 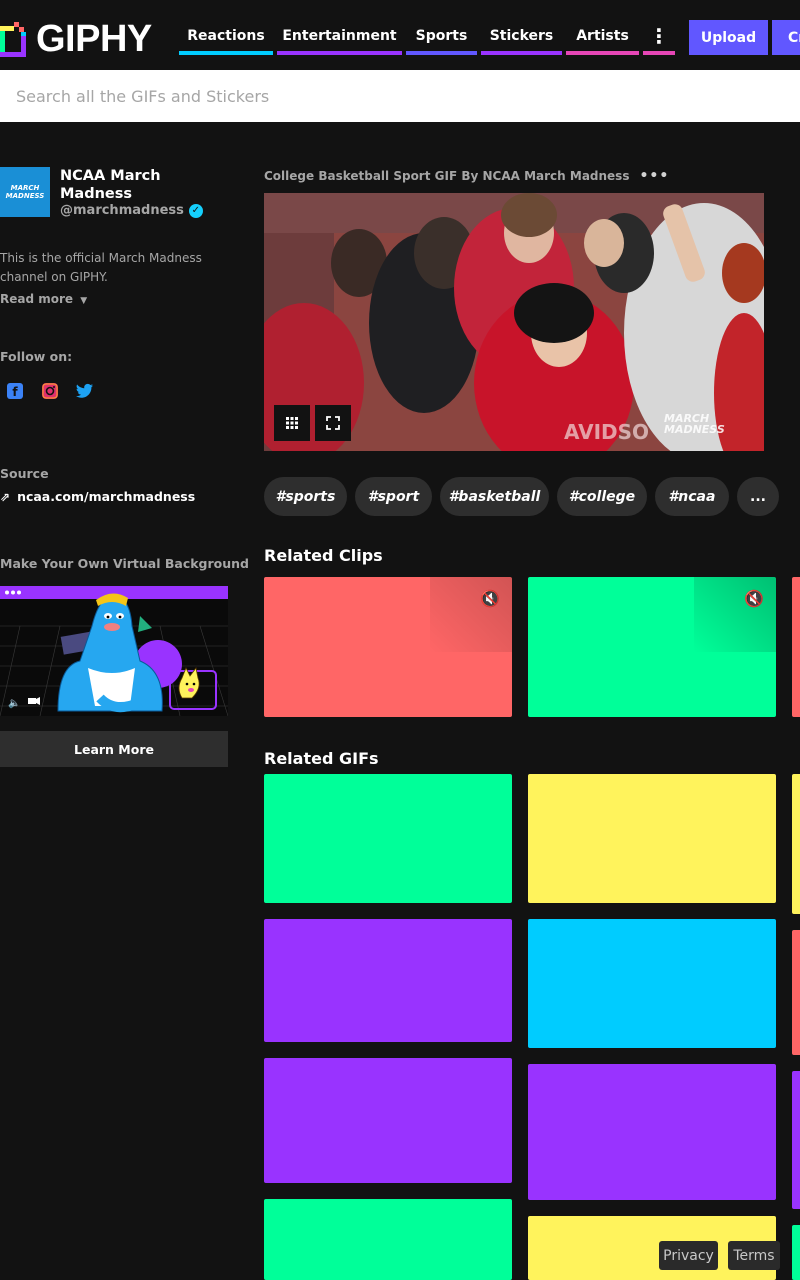 What do you see at coordinates (321, 758) in the screenshot?
I see `related-gifs-heading: Related GIFs` at bounding box center [321, 758].